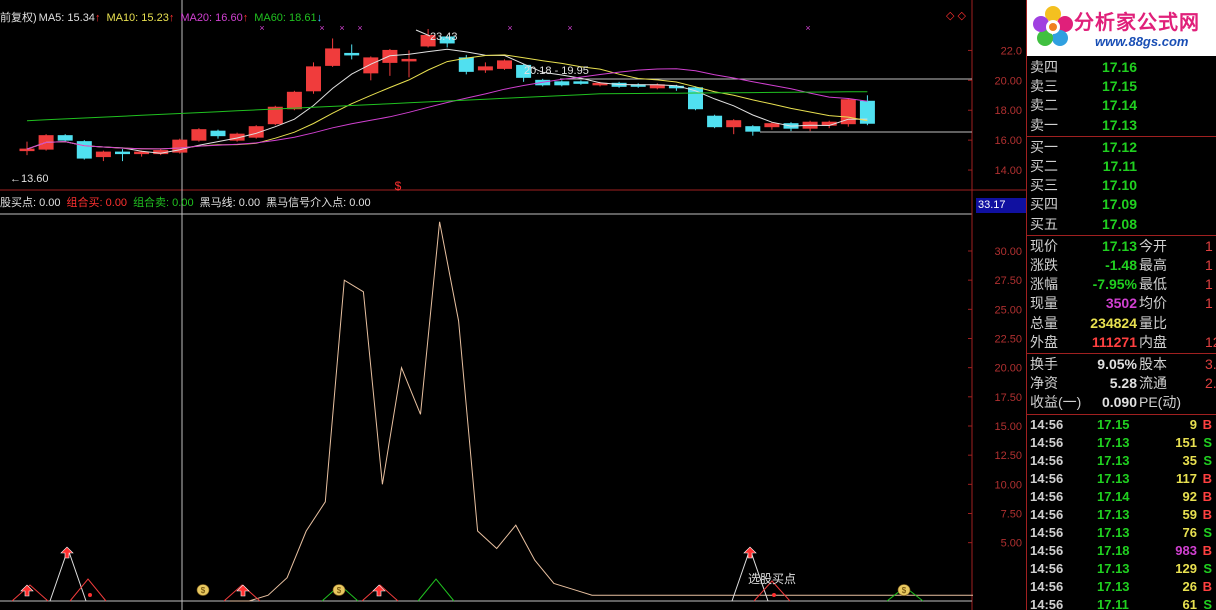 Image resolution: width=1216 pixels, height=610 pixels. I want to click on tick-row: 14:56 17.18 983 B, so click(1121, 551).